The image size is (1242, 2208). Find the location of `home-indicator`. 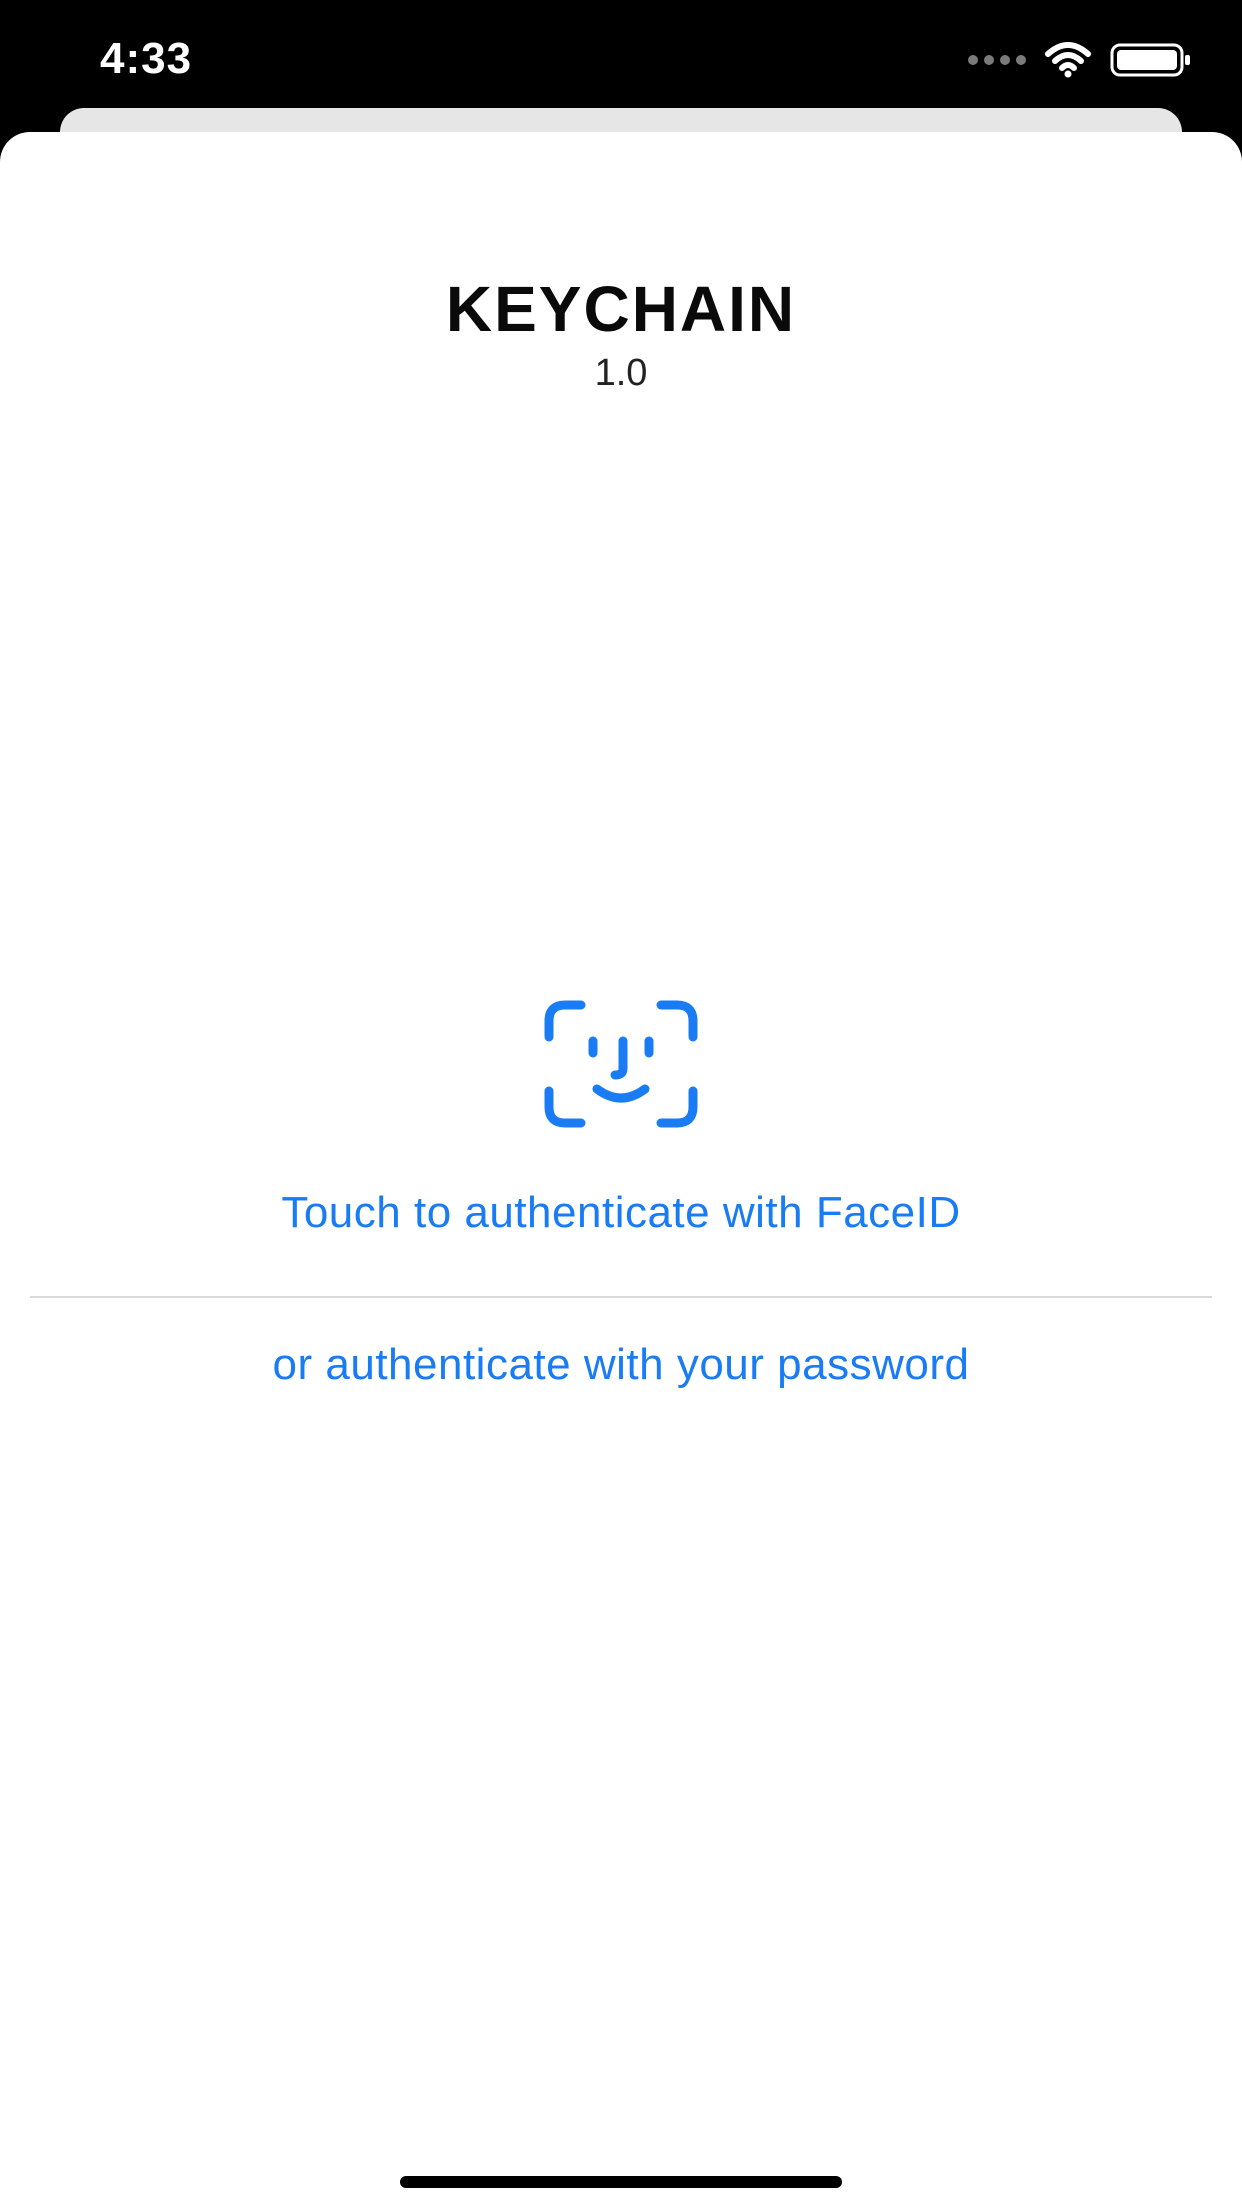

home-indicator is located at coordinates (621, 2182).